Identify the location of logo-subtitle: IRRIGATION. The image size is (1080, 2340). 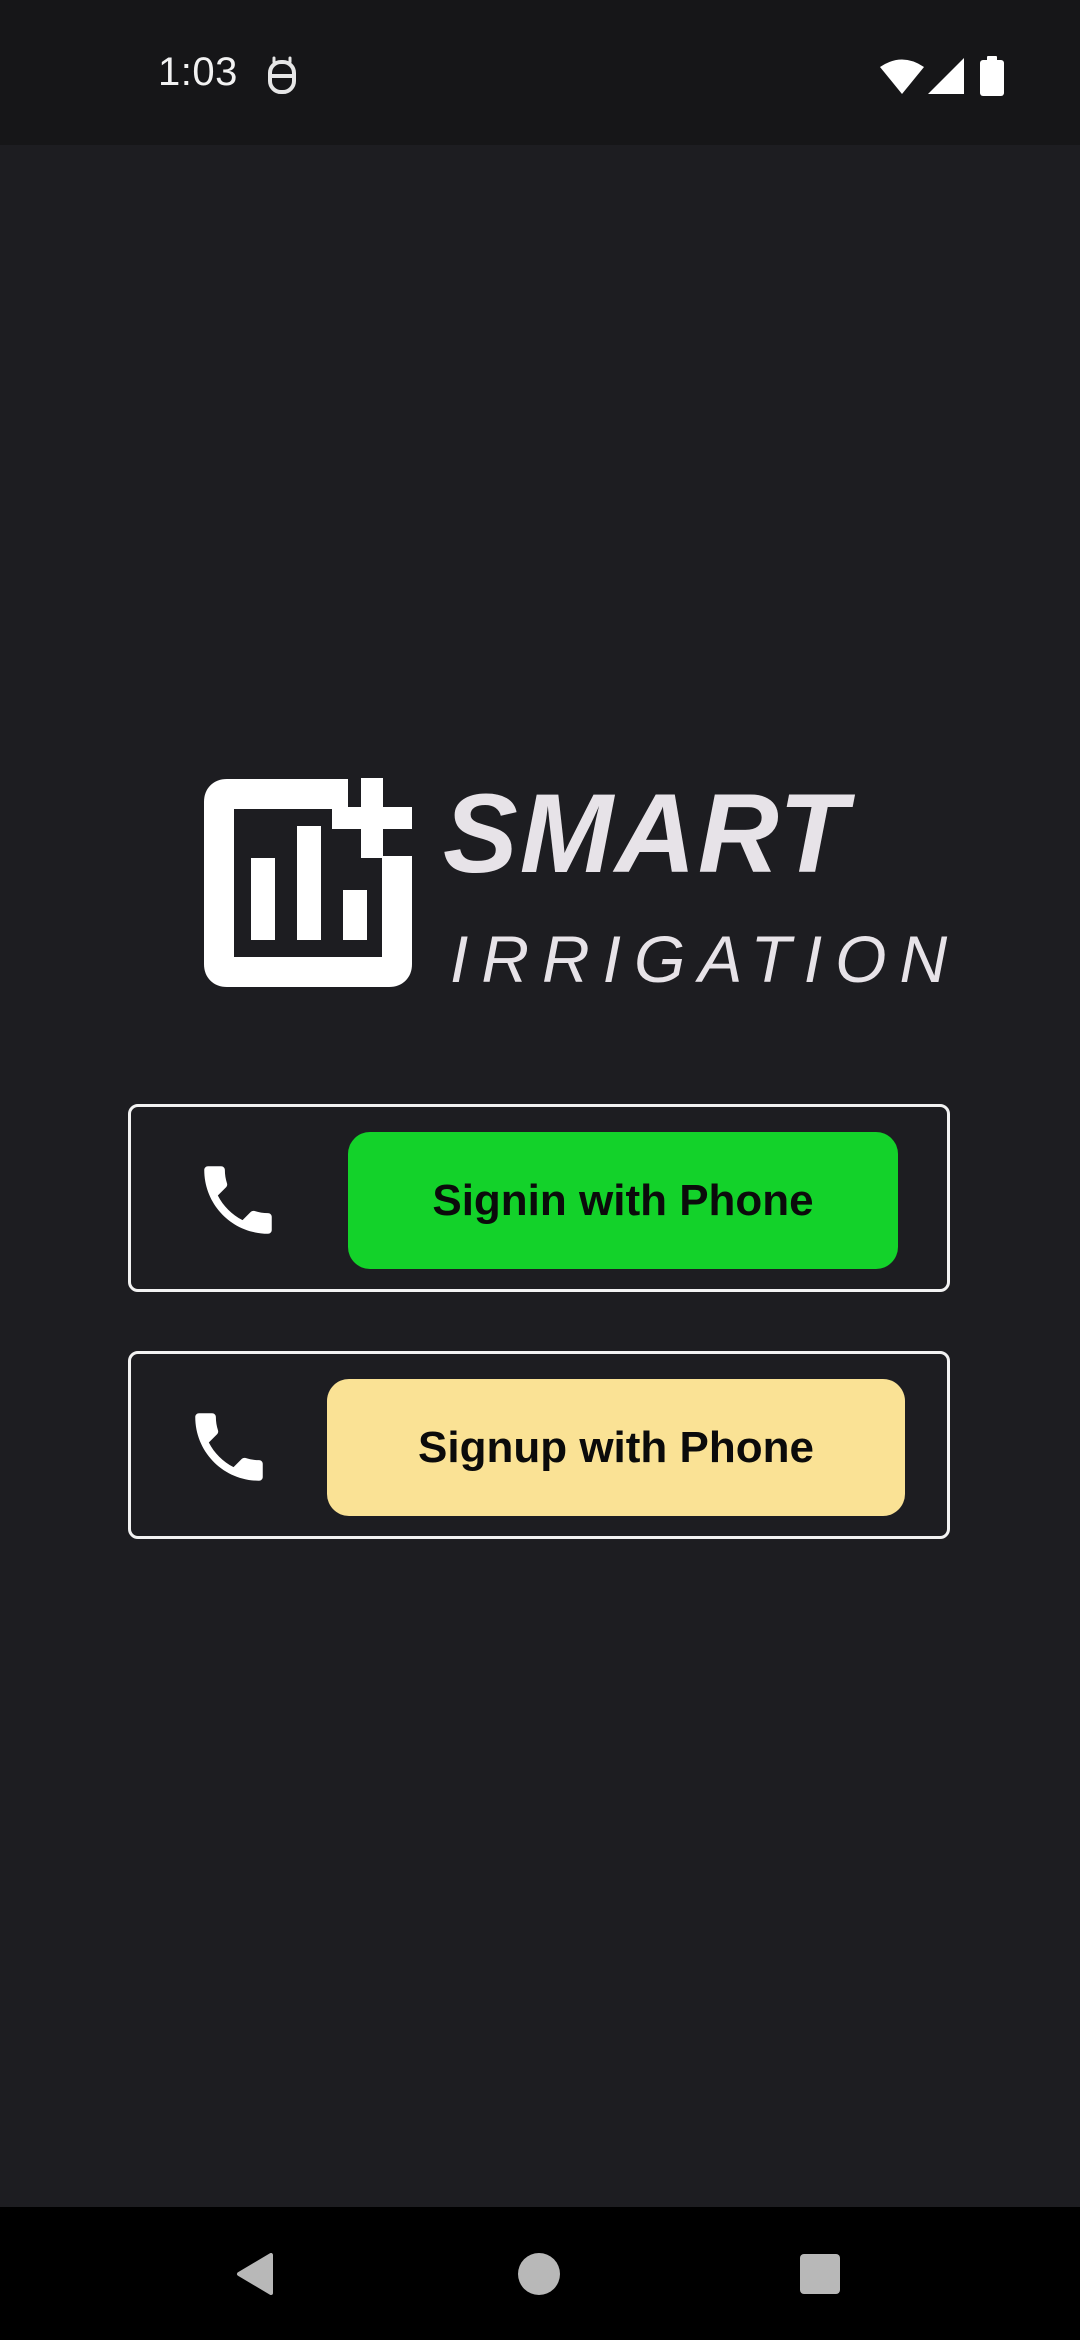
(705, 959).